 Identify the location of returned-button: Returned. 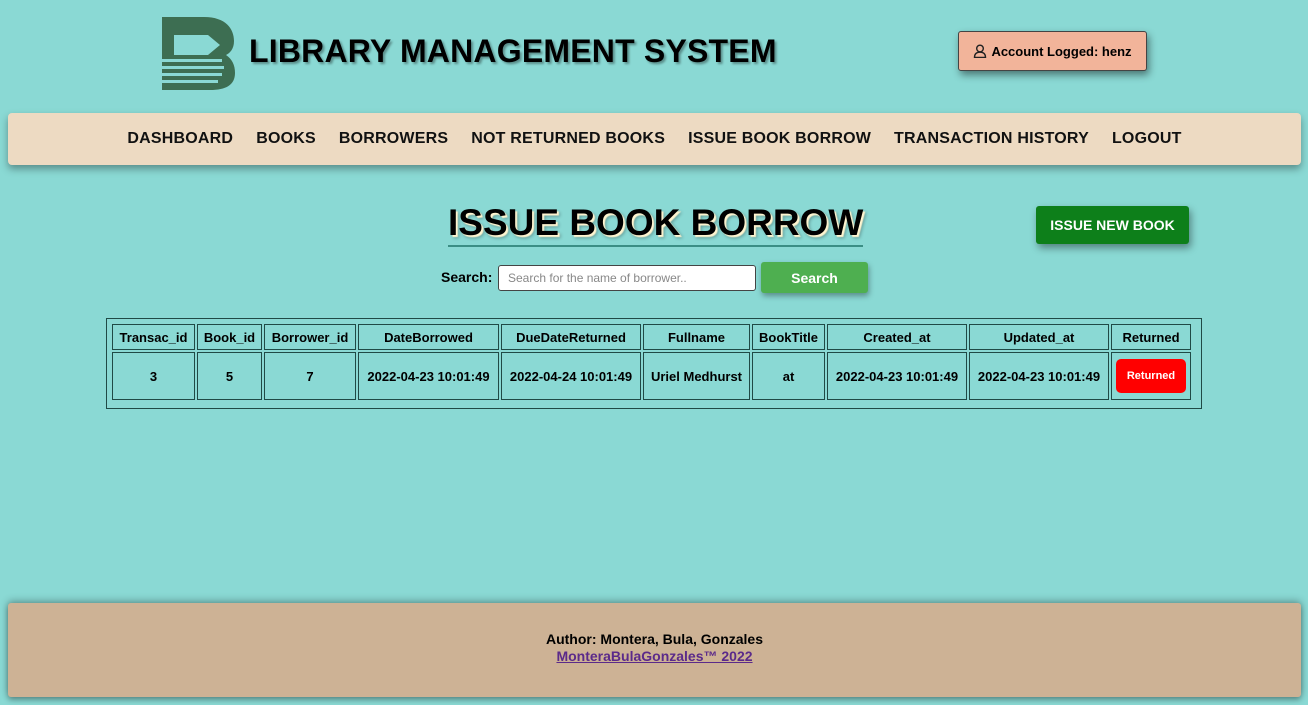
(1151, 376).